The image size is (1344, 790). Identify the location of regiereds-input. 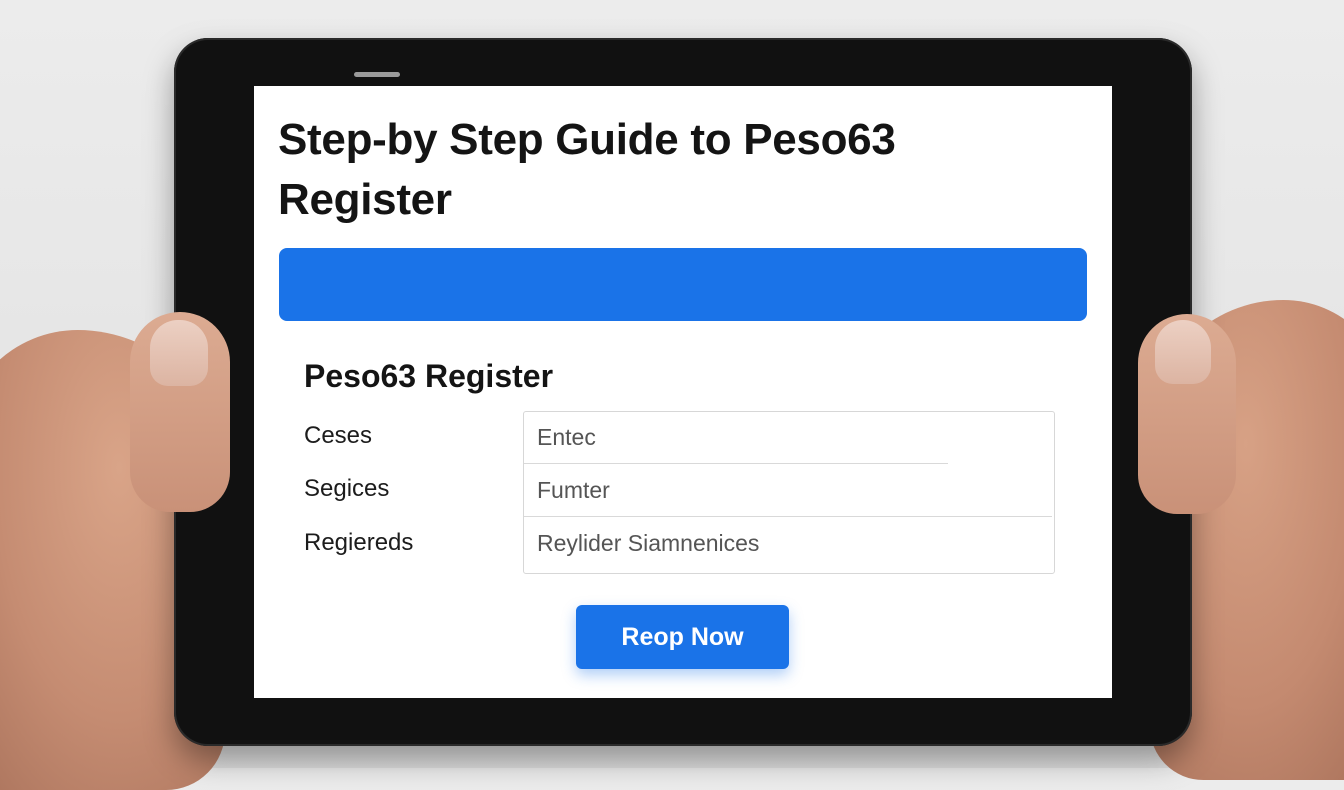
(788, 543).